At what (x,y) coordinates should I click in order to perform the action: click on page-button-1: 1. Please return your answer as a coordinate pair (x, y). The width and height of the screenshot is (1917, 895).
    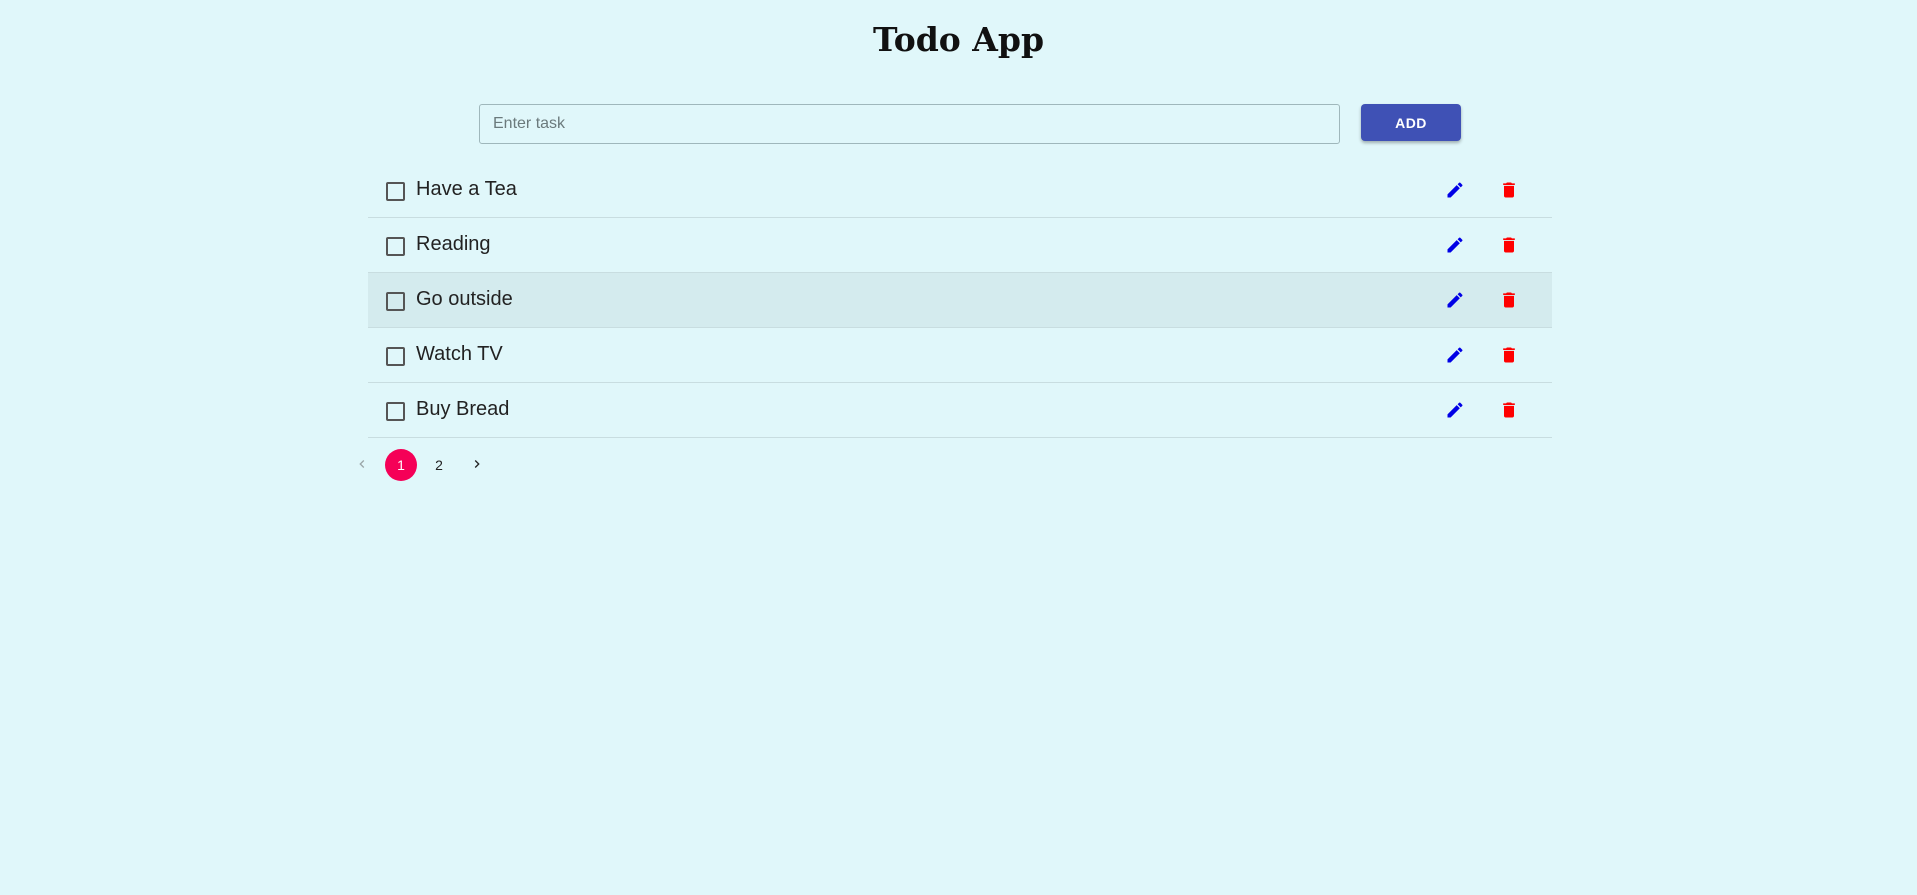
    Looking at the image, I should click on (401, 465).